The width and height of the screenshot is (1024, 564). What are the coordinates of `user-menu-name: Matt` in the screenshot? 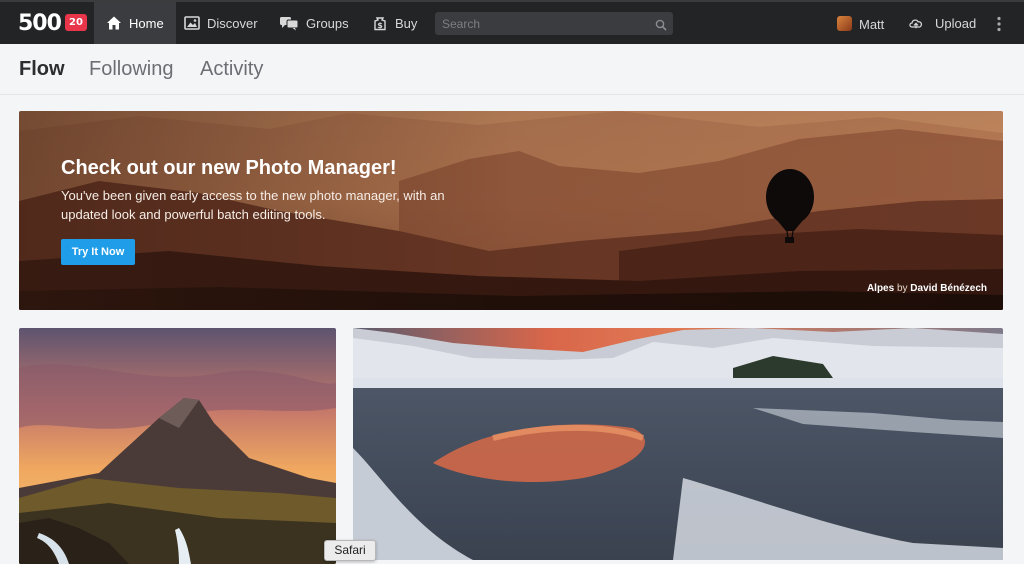 It's located at (871, 24).